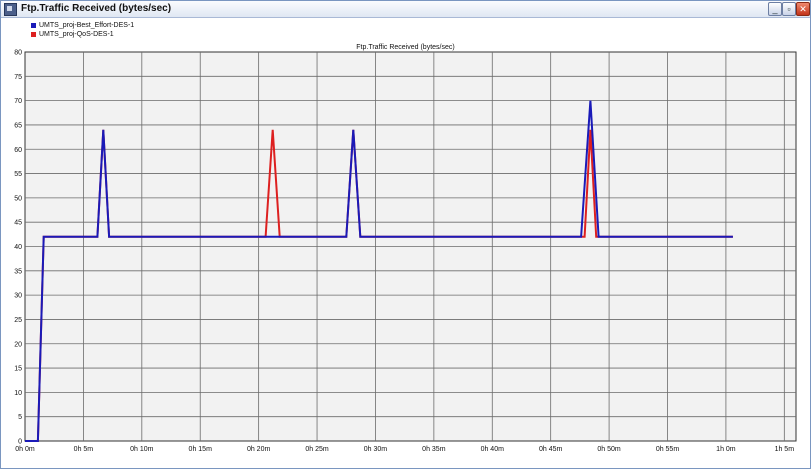 This screenshot has width=811, height=469. Describe the element at coordinates (18, 271) in the screenshot. I see `y-tick-label: 35` at that location.